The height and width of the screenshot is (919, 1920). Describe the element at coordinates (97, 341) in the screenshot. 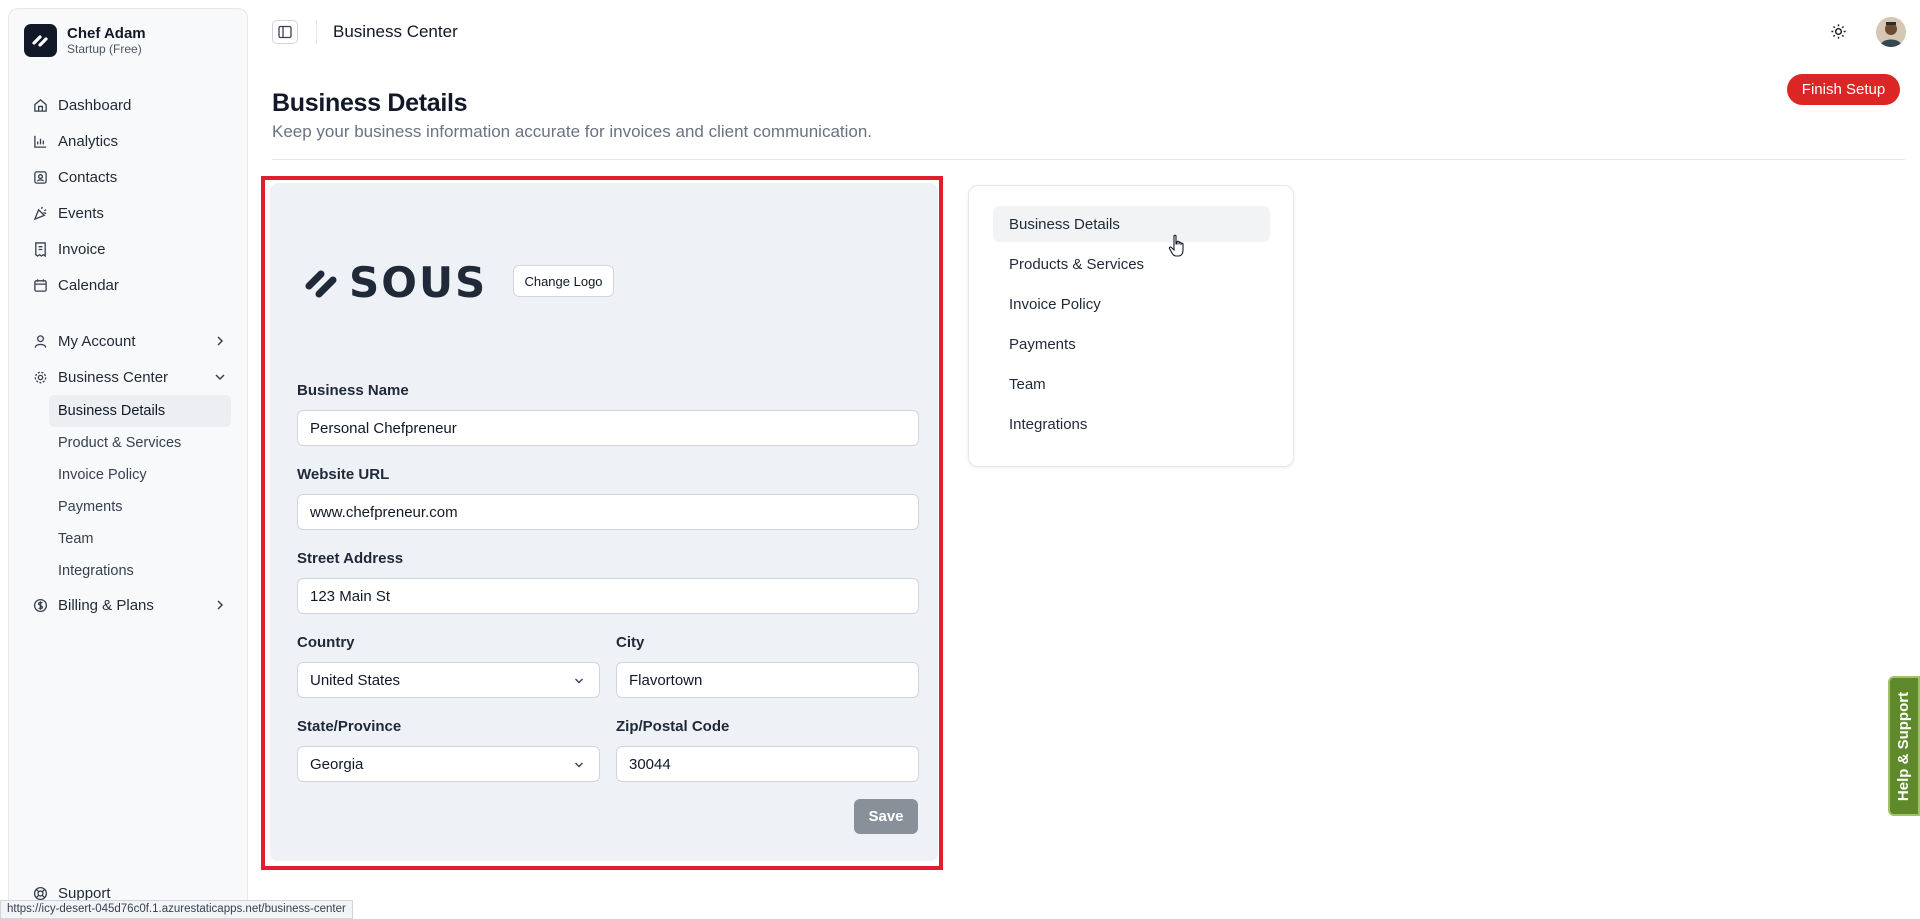

I see `sidebar-item-label: My Account` at that location.